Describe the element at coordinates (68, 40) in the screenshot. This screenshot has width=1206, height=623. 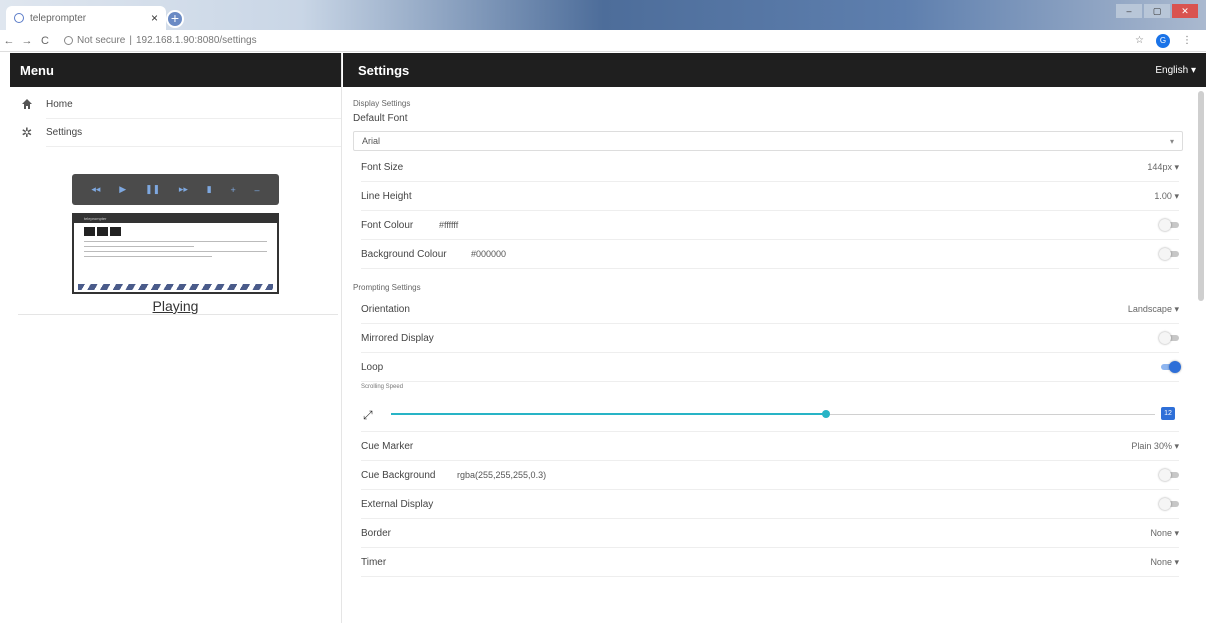
I see `info-icon` at that location.